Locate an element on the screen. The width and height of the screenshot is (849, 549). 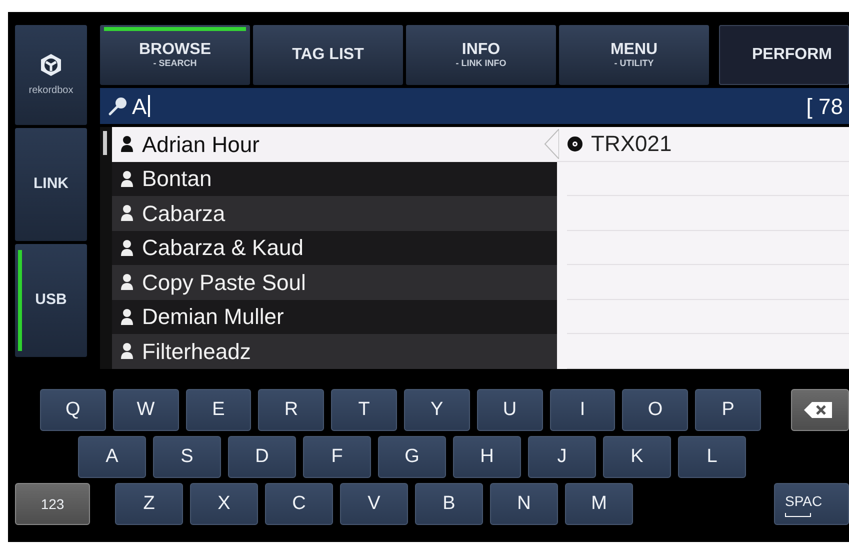
tab: PERFORM is located at coordinates (784, 55).